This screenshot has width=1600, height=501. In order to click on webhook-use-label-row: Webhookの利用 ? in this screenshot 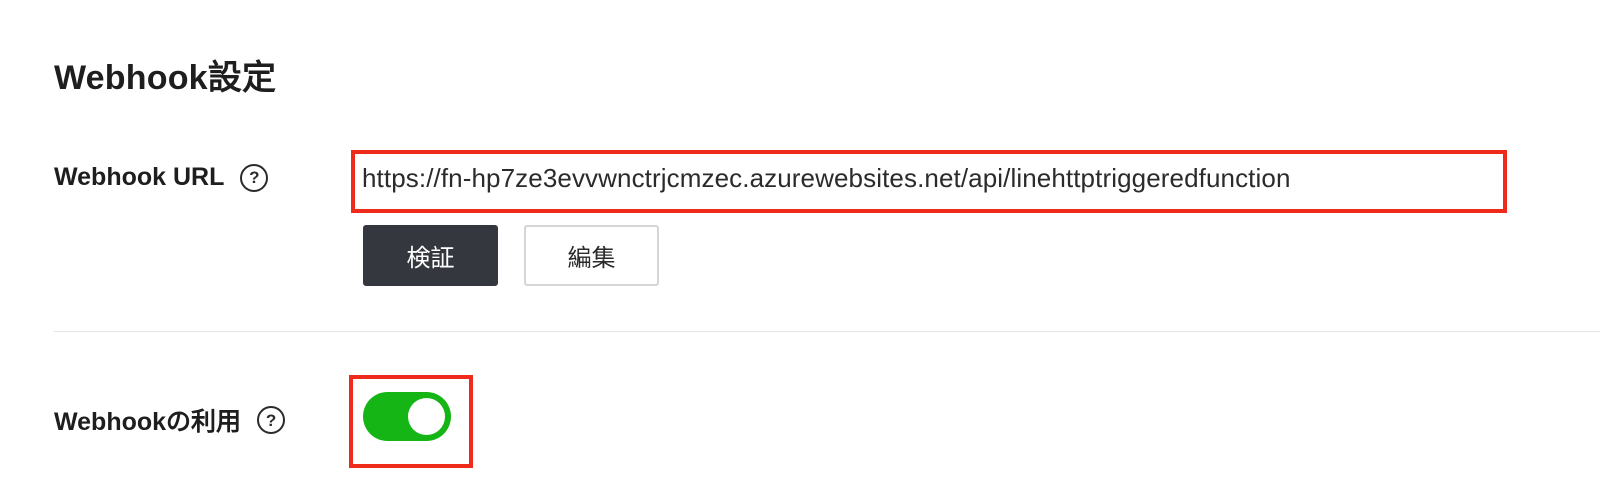, I will do `click(170, 420)`.